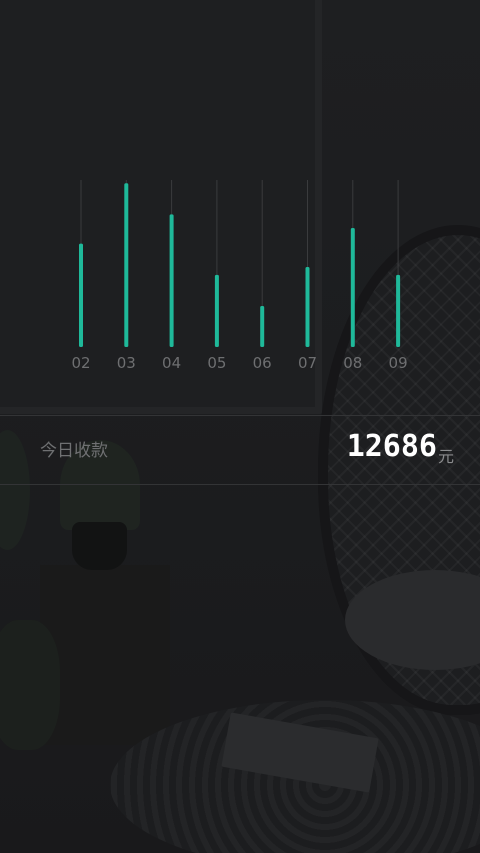  Describe the element at coordinates (105, 655) in the screenshot. I see `background-plant-stand` at that location.